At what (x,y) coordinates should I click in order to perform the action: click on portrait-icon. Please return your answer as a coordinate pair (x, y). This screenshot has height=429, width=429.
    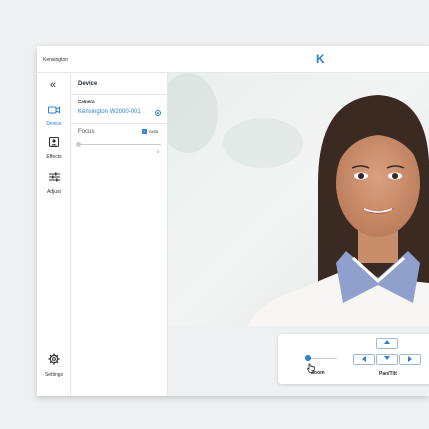
    Looking at the image, I should click on (54, 142).